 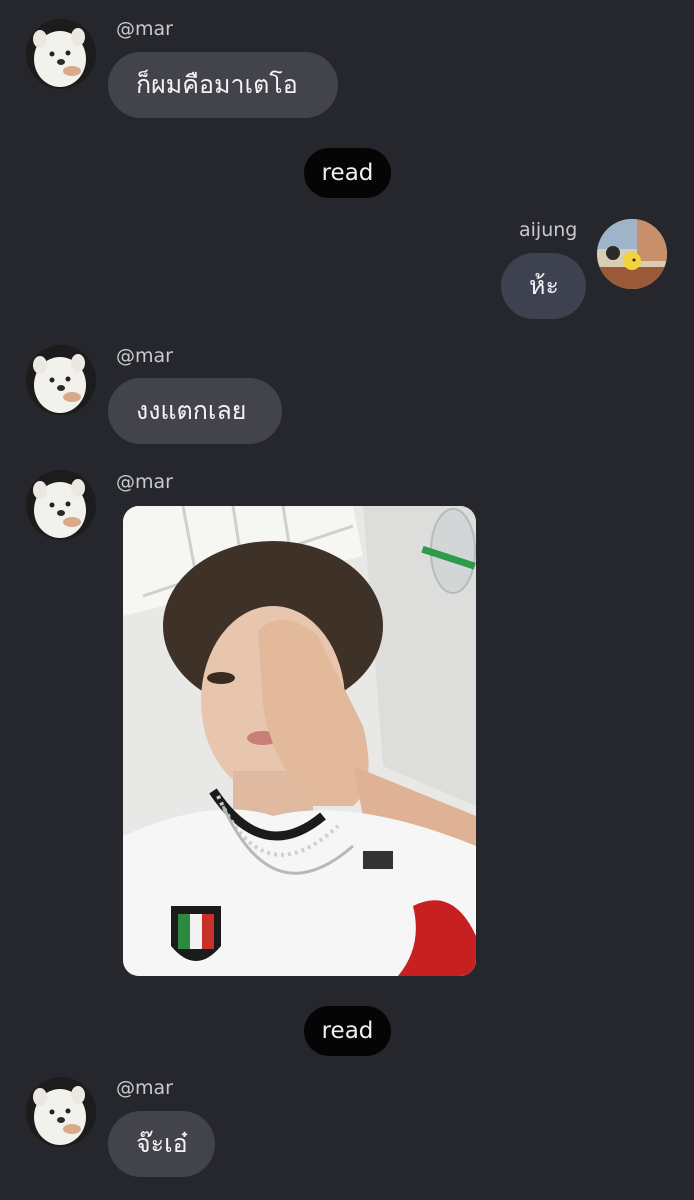 What do you see at coordinates (548, 230) in the screenshot?
I see `sender-name: aijung` at bounding box center [548, 230].